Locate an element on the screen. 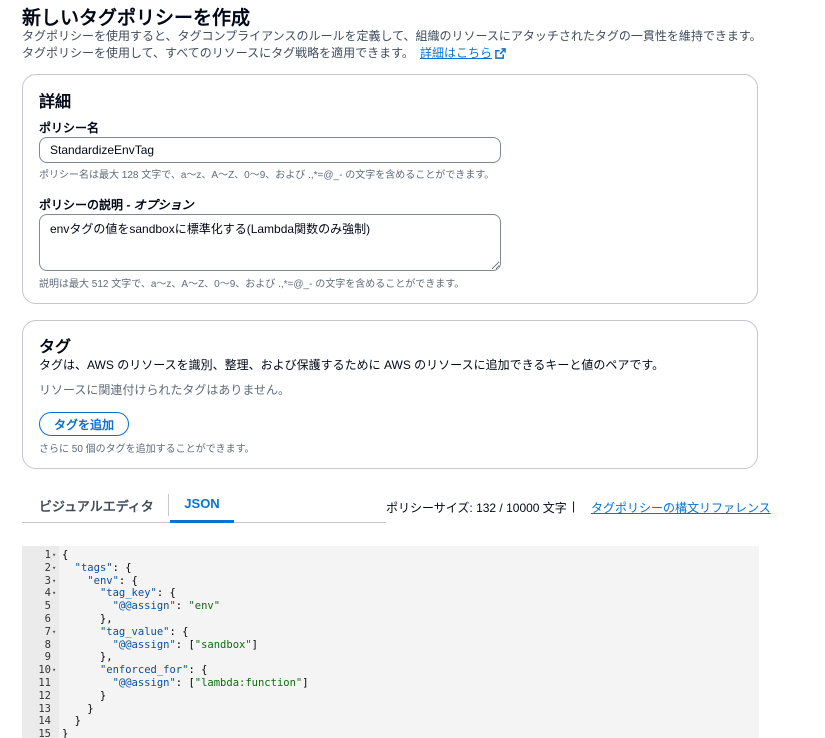 Image resolution: width=825 pixels, height=738 pixels. line-number: 10 is located at coordinates (44, 670).